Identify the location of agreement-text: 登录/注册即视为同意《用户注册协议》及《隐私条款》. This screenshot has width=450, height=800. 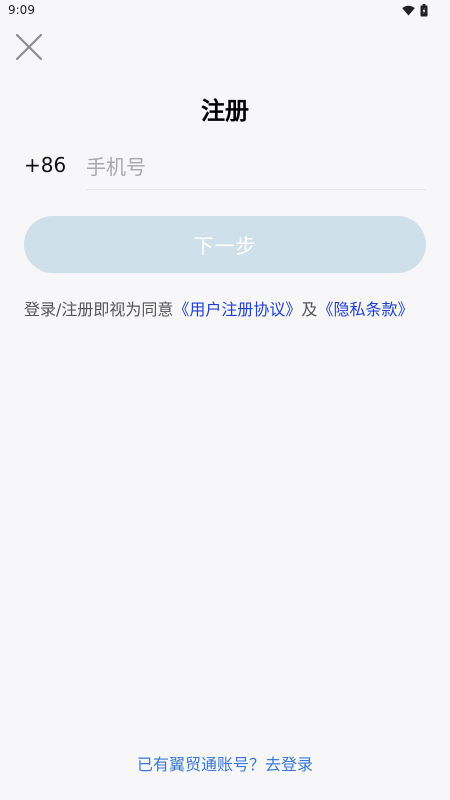
(225, 309).